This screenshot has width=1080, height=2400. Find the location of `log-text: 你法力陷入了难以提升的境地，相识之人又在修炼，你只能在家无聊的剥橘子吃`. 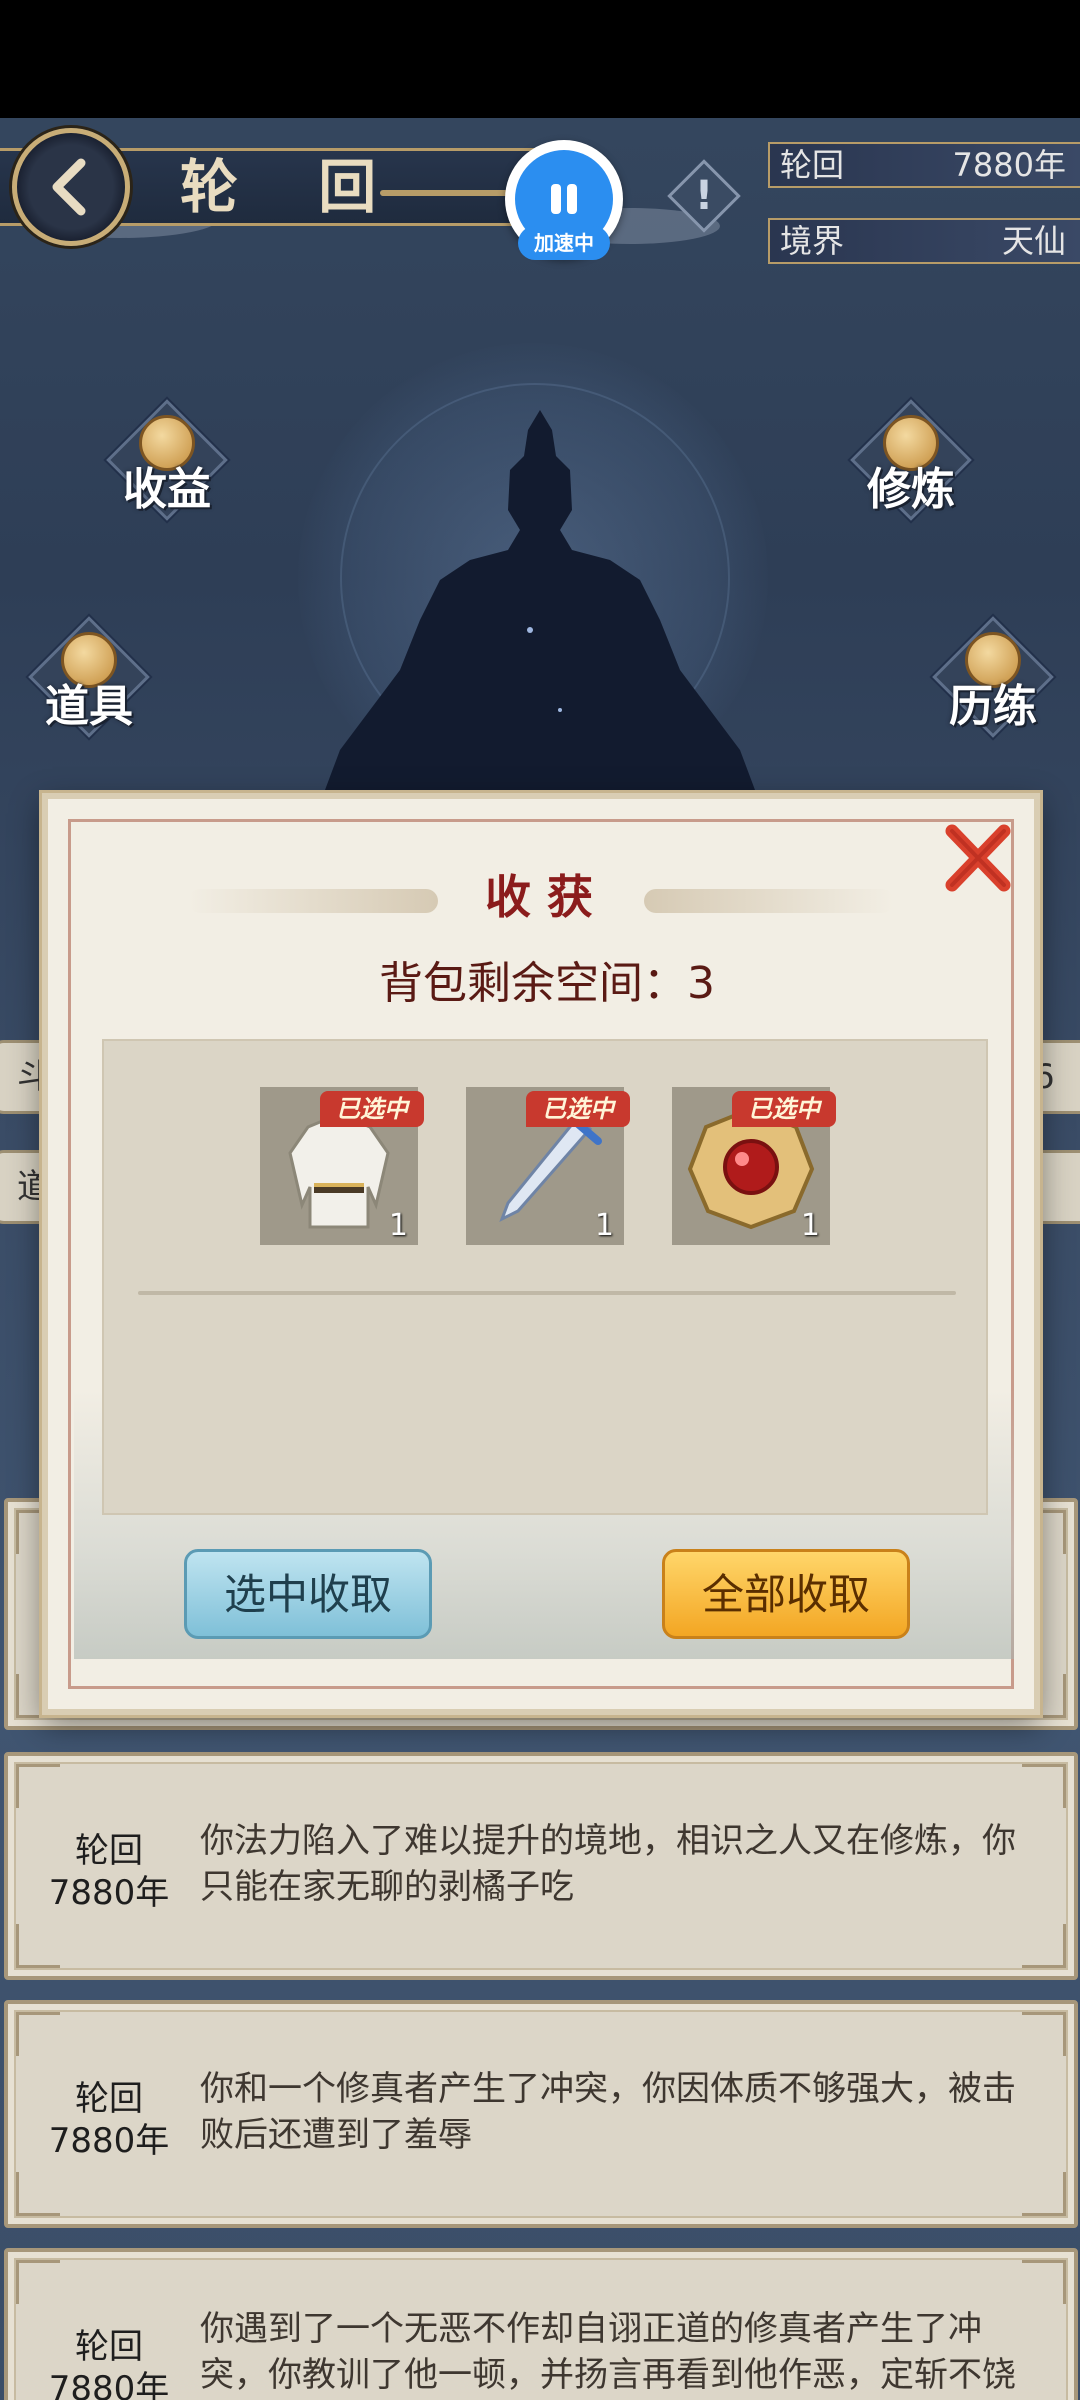

log-text: 你法力陷入了难以提升的境地，相识之人又在修炼，你只能在家无聊的剥橘子吃 is located at coordinates (608, 1864).